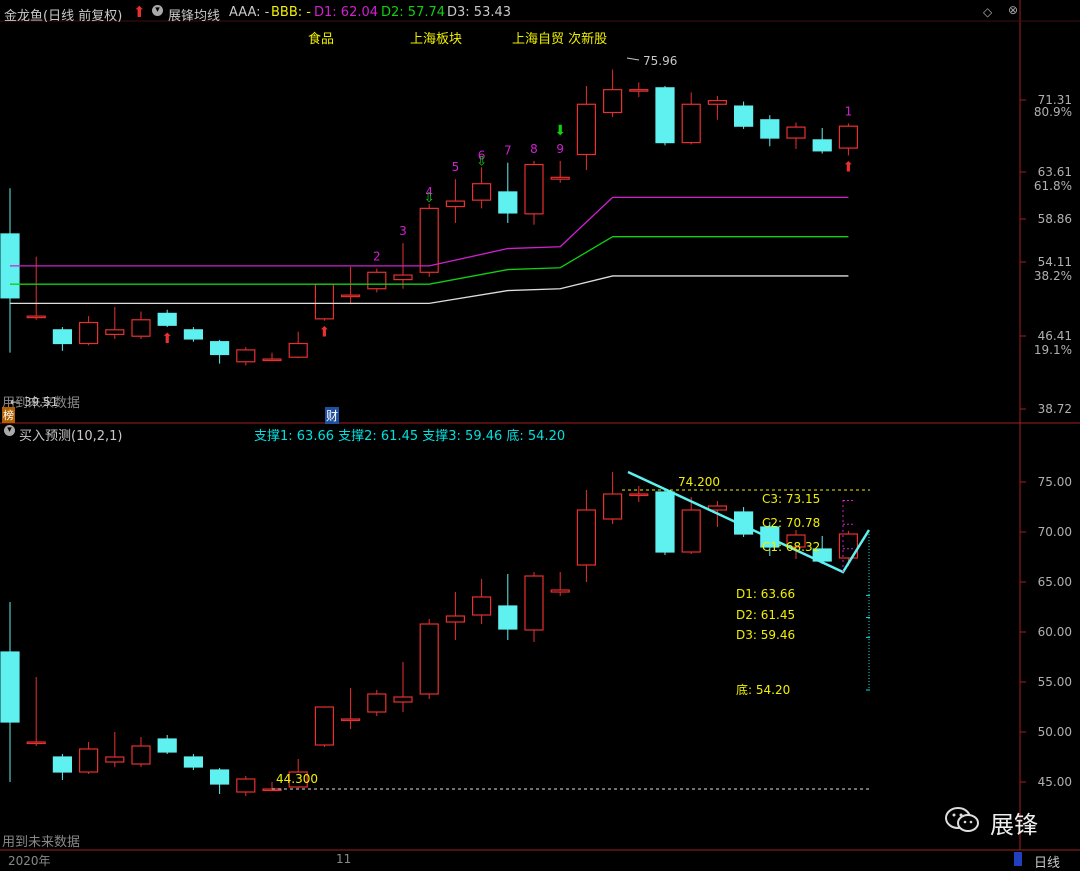  Describe the element at coordinates (29, 861) in the screenshot. I see `year-label: 2020年` at that location.